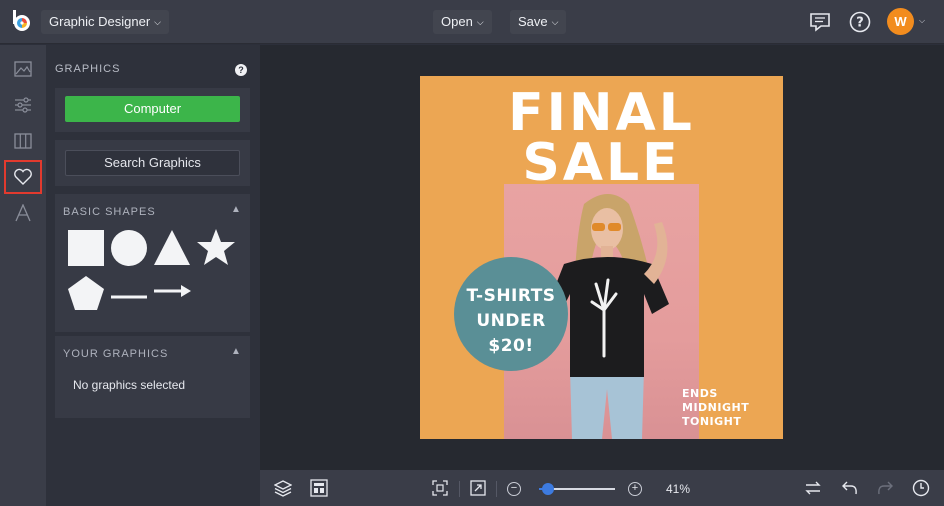 The image size is (944, 506). What do you see at coordinates (129, 385) in the screenshot?
I see `empty-state-text: No graphics selected` at bounding box center [129, 385].